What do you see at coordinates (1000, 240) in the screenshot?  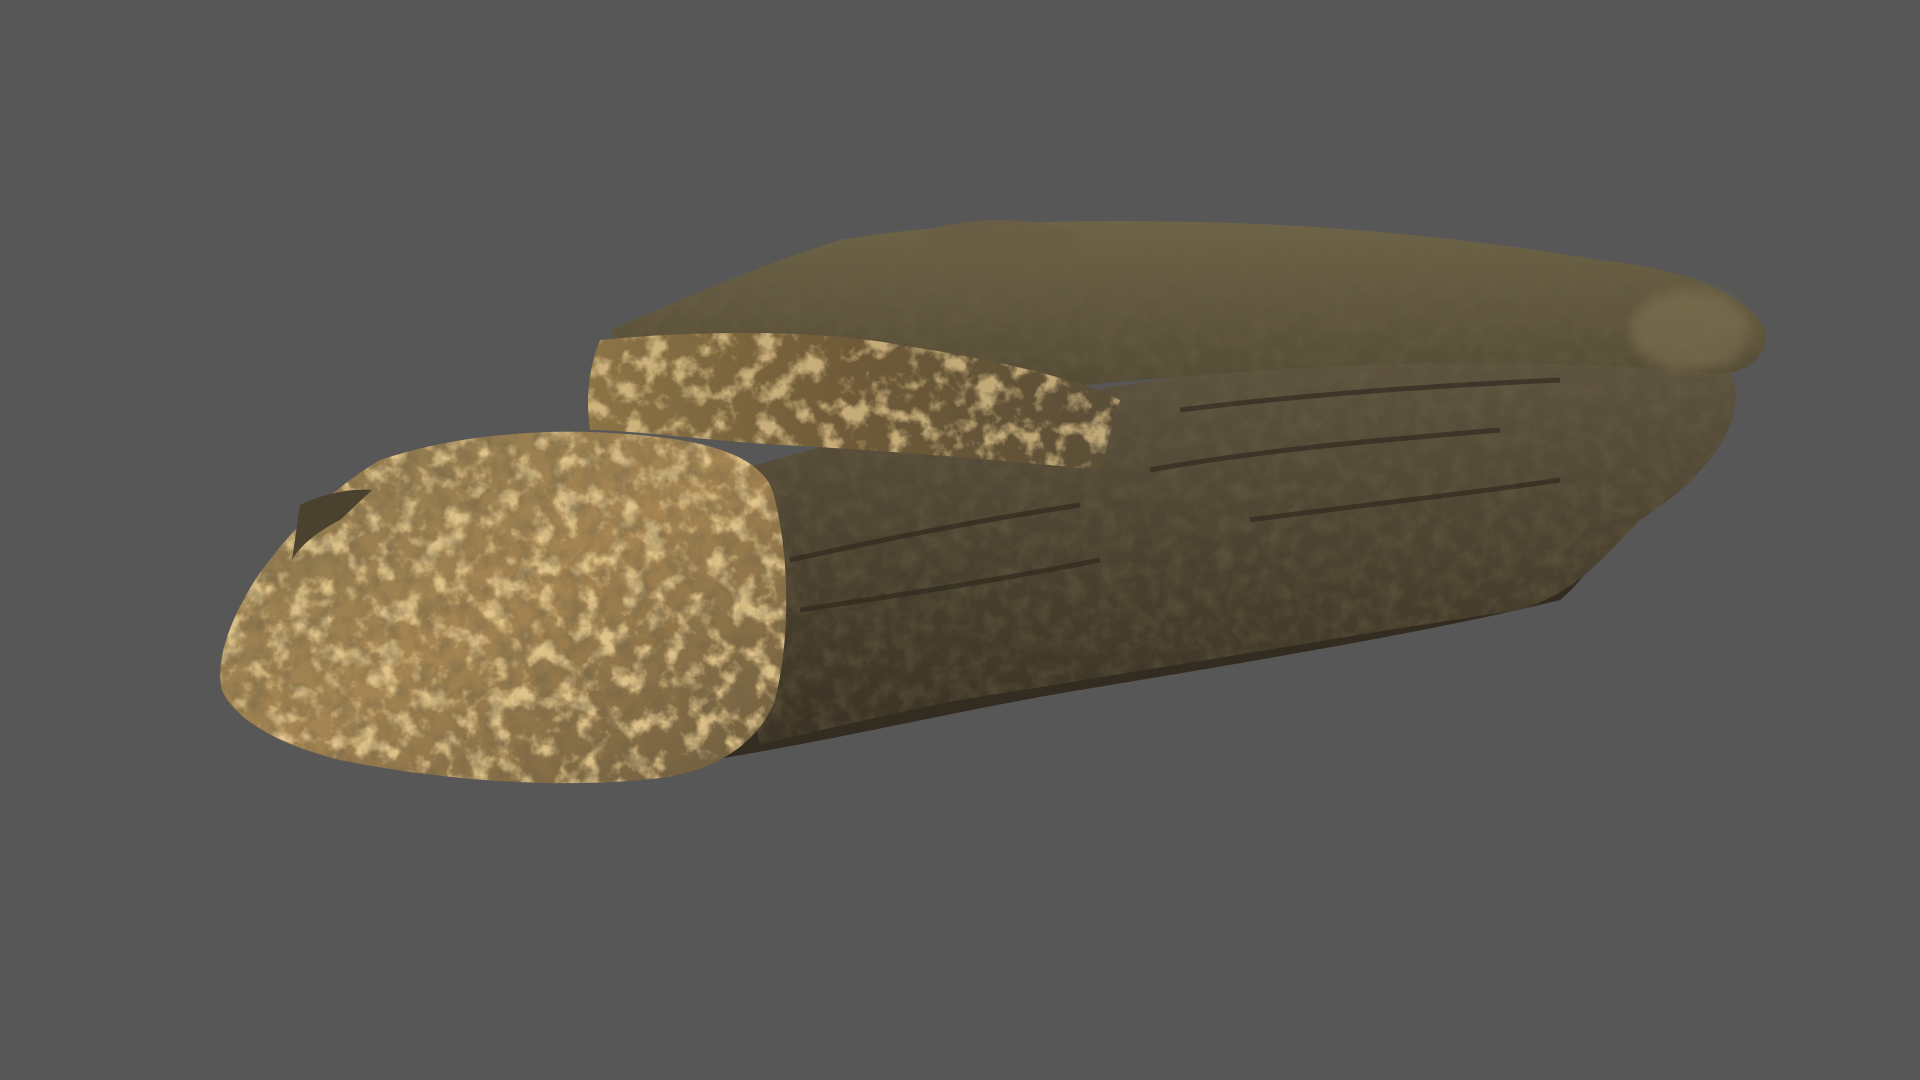 I see `rock-top-bump` at bounding box center [1000, 240].